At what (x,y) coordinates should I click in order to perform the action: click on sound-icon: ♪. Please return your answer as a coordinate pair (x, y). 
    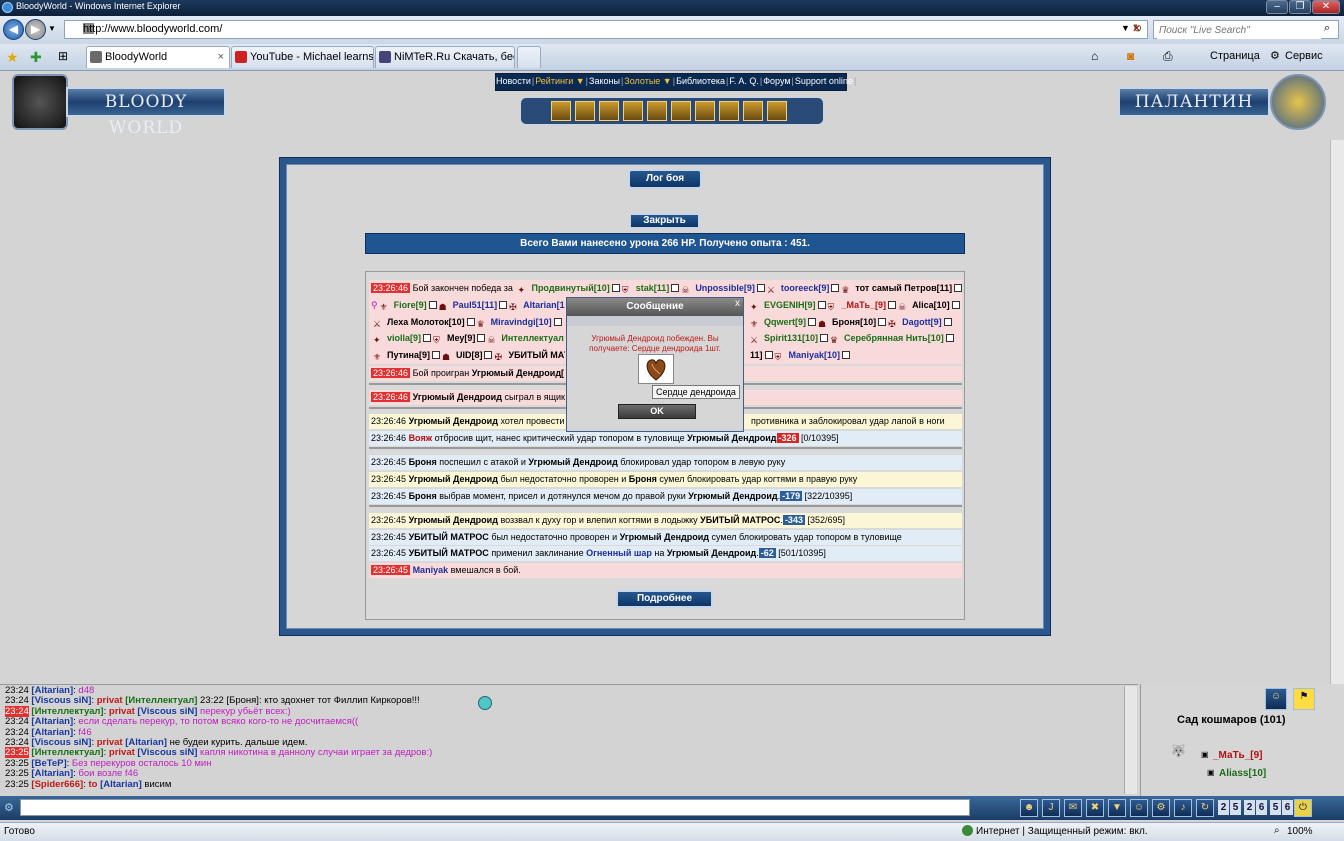
    Looking at the image, I should click on (1183, 808).